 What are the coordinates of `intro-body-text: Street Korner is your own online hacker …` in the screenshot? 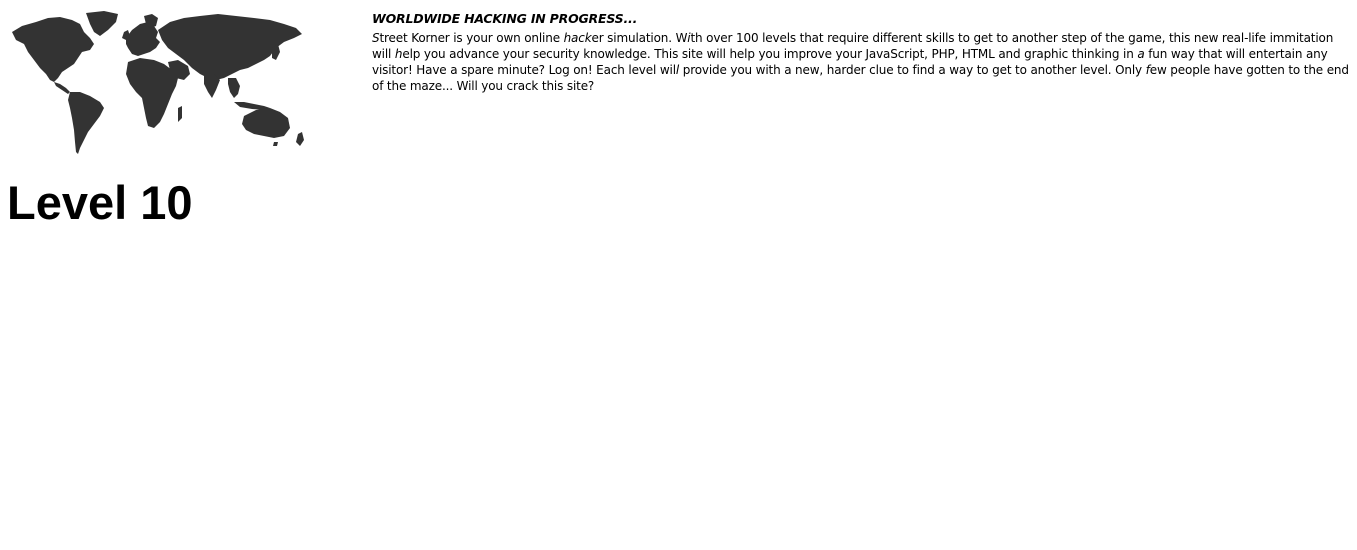 It's located at (862, 62).